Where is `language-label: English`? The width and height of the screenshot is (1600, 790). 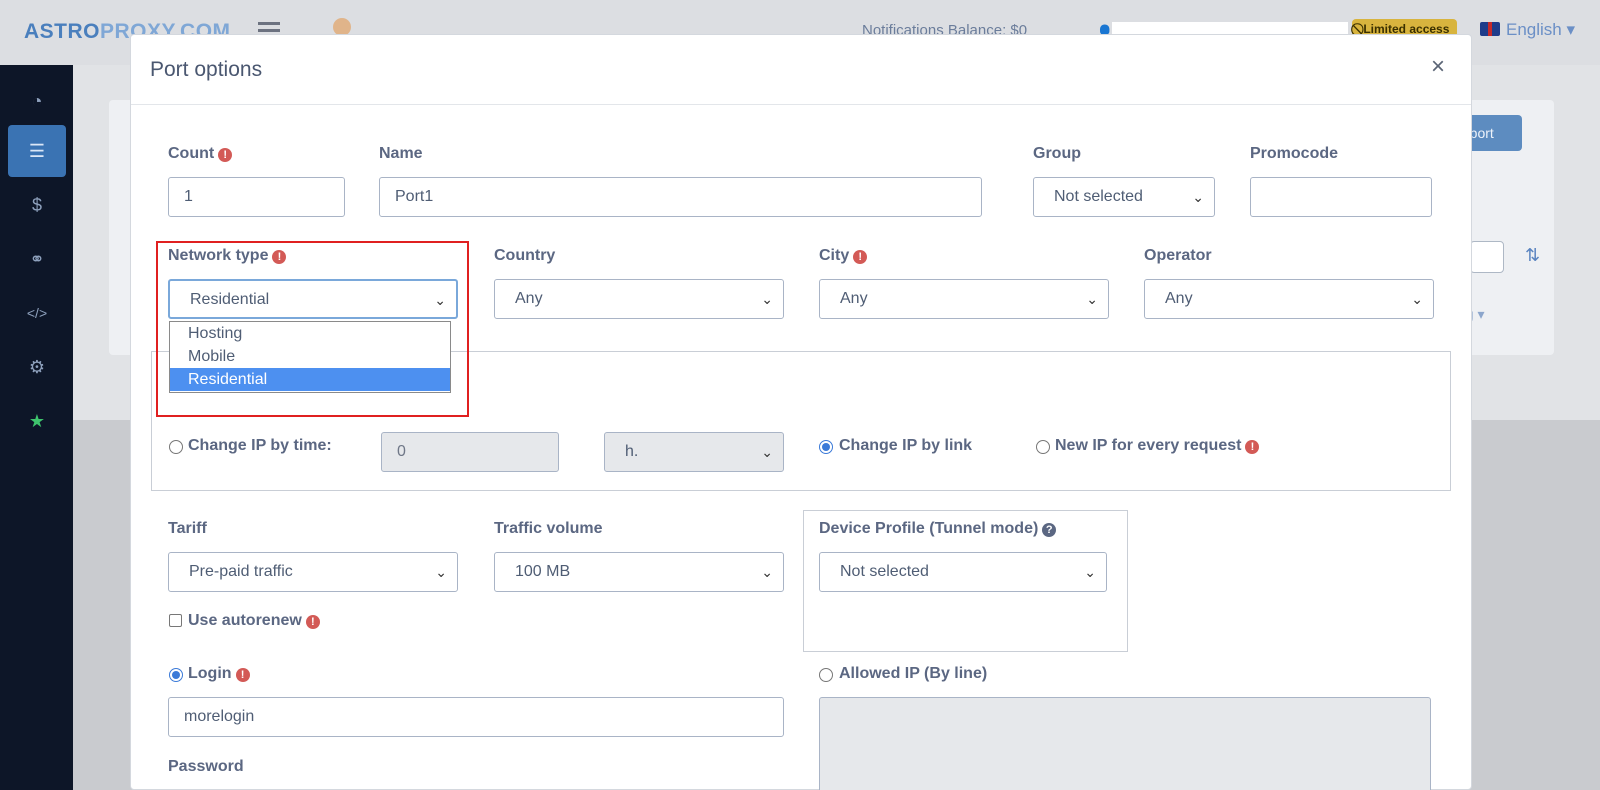
language-label: English is located at coordinates (1534, 29).